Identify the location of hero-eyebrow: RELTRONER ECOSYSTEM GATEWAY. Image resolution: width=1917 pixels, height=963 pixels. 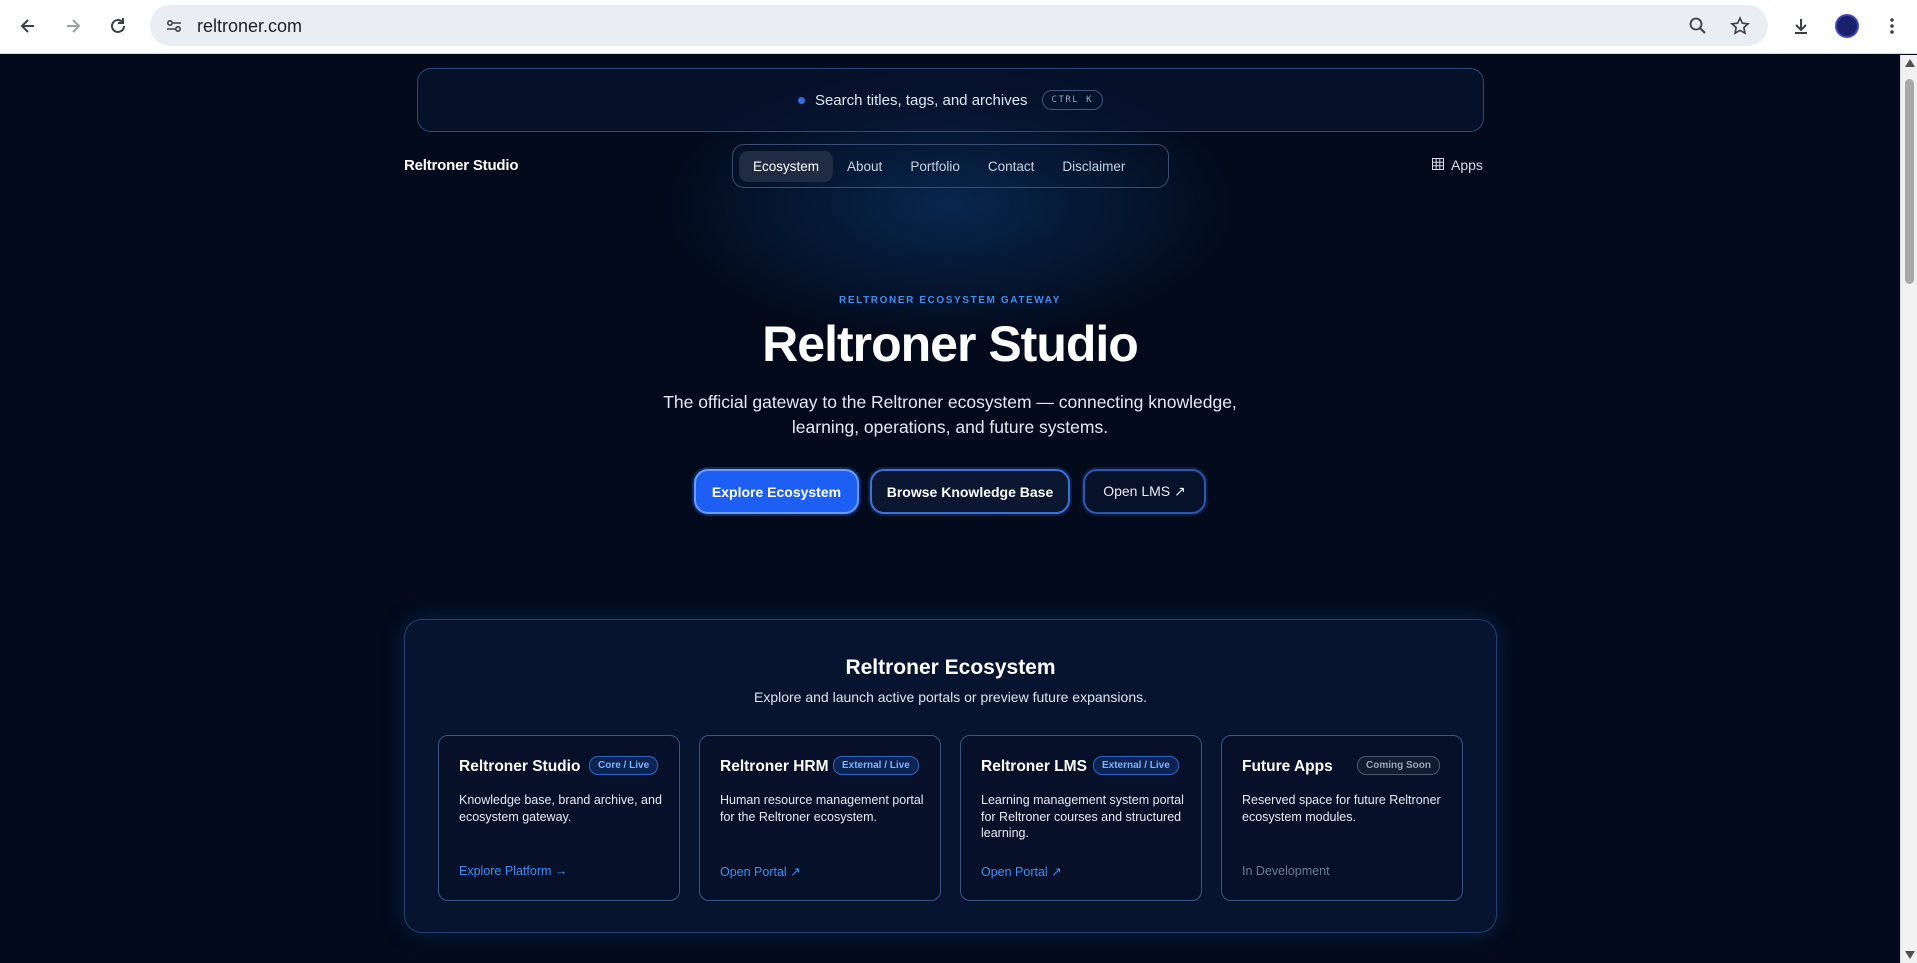
(950, 300).